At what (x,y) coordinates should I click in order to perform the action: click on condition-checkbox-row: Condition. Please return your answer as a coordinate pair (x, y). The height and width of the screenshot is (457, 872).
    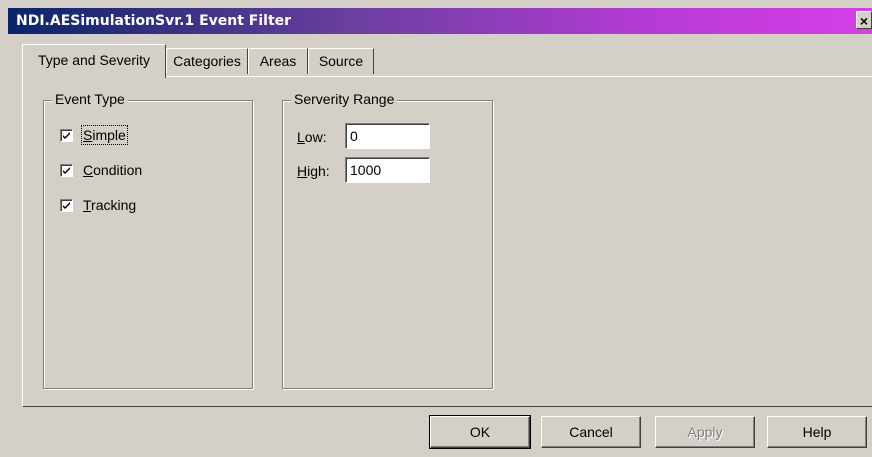
    Looking at the image, I should click on (101, 170).